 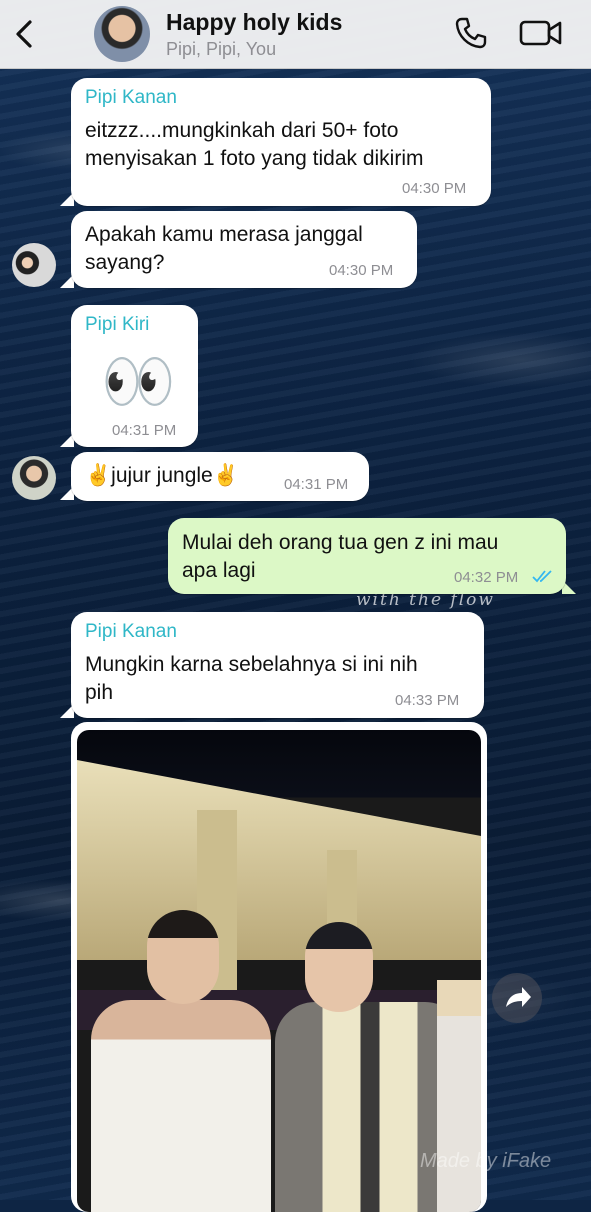 I want to click on sender-name: Pipi Kiri, so click(x=117, y=324).